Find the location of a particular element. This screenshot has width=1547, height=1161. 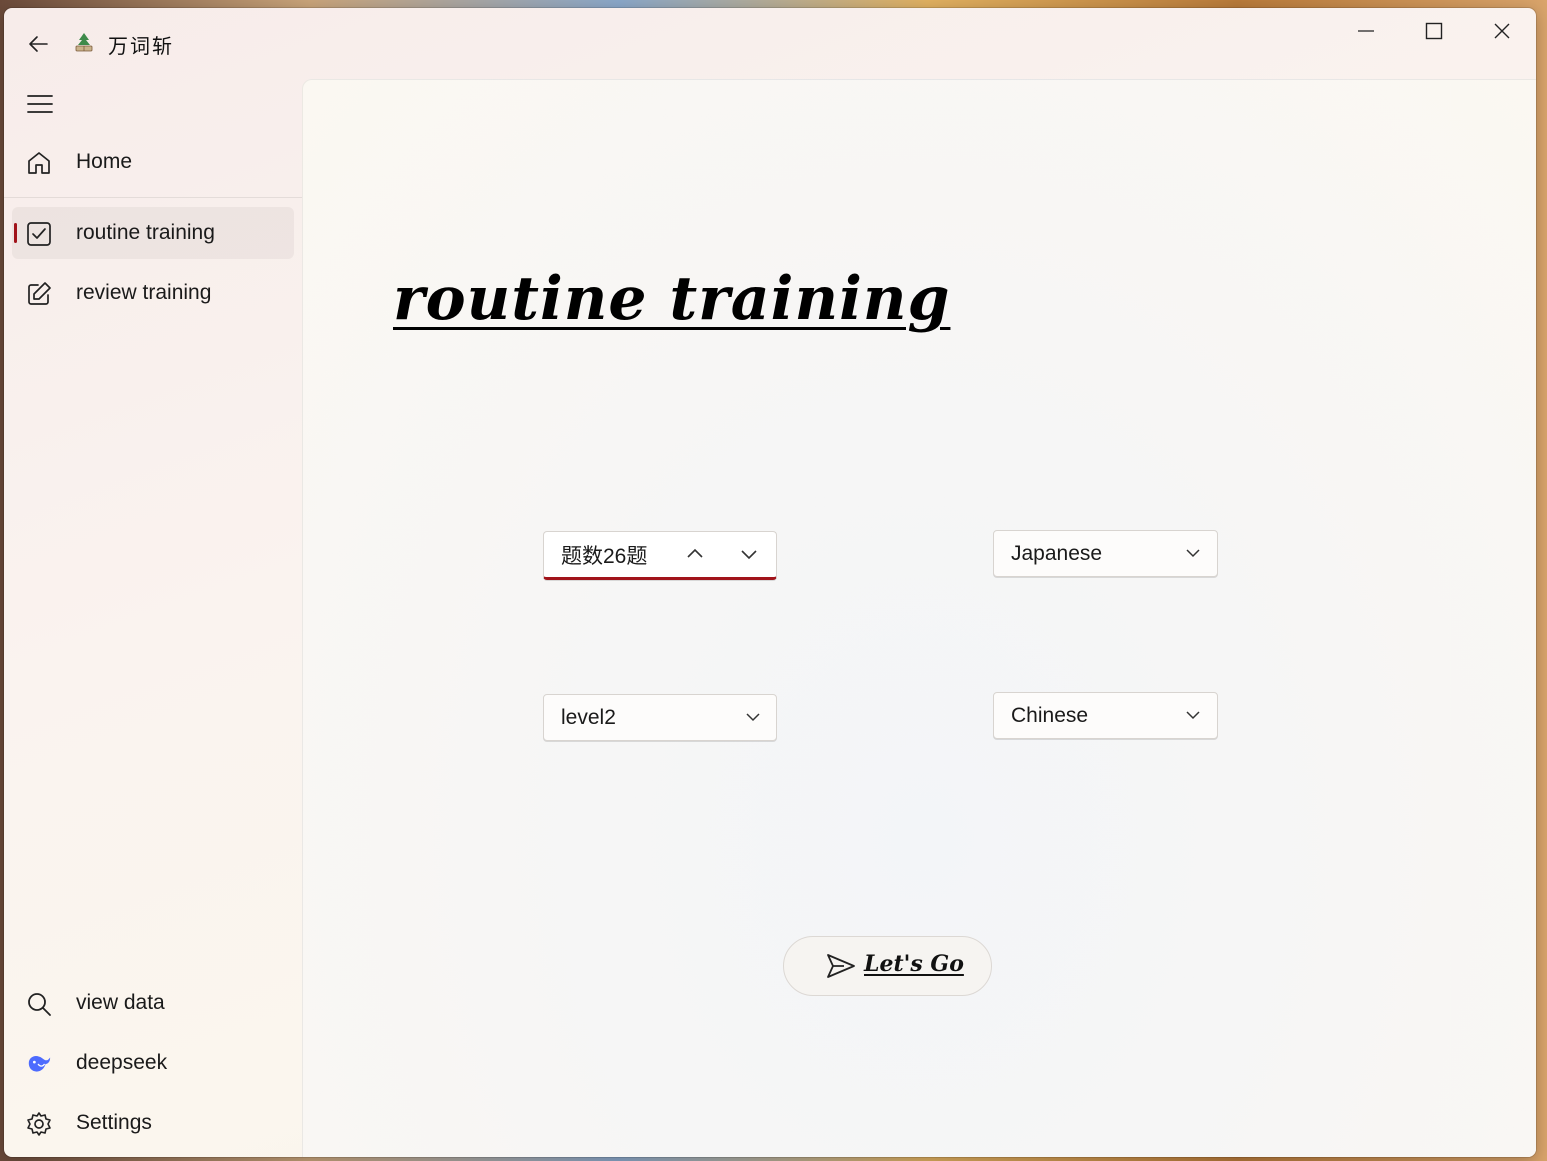

target-language-value: Chinese is located at coordinates (1050, 715).